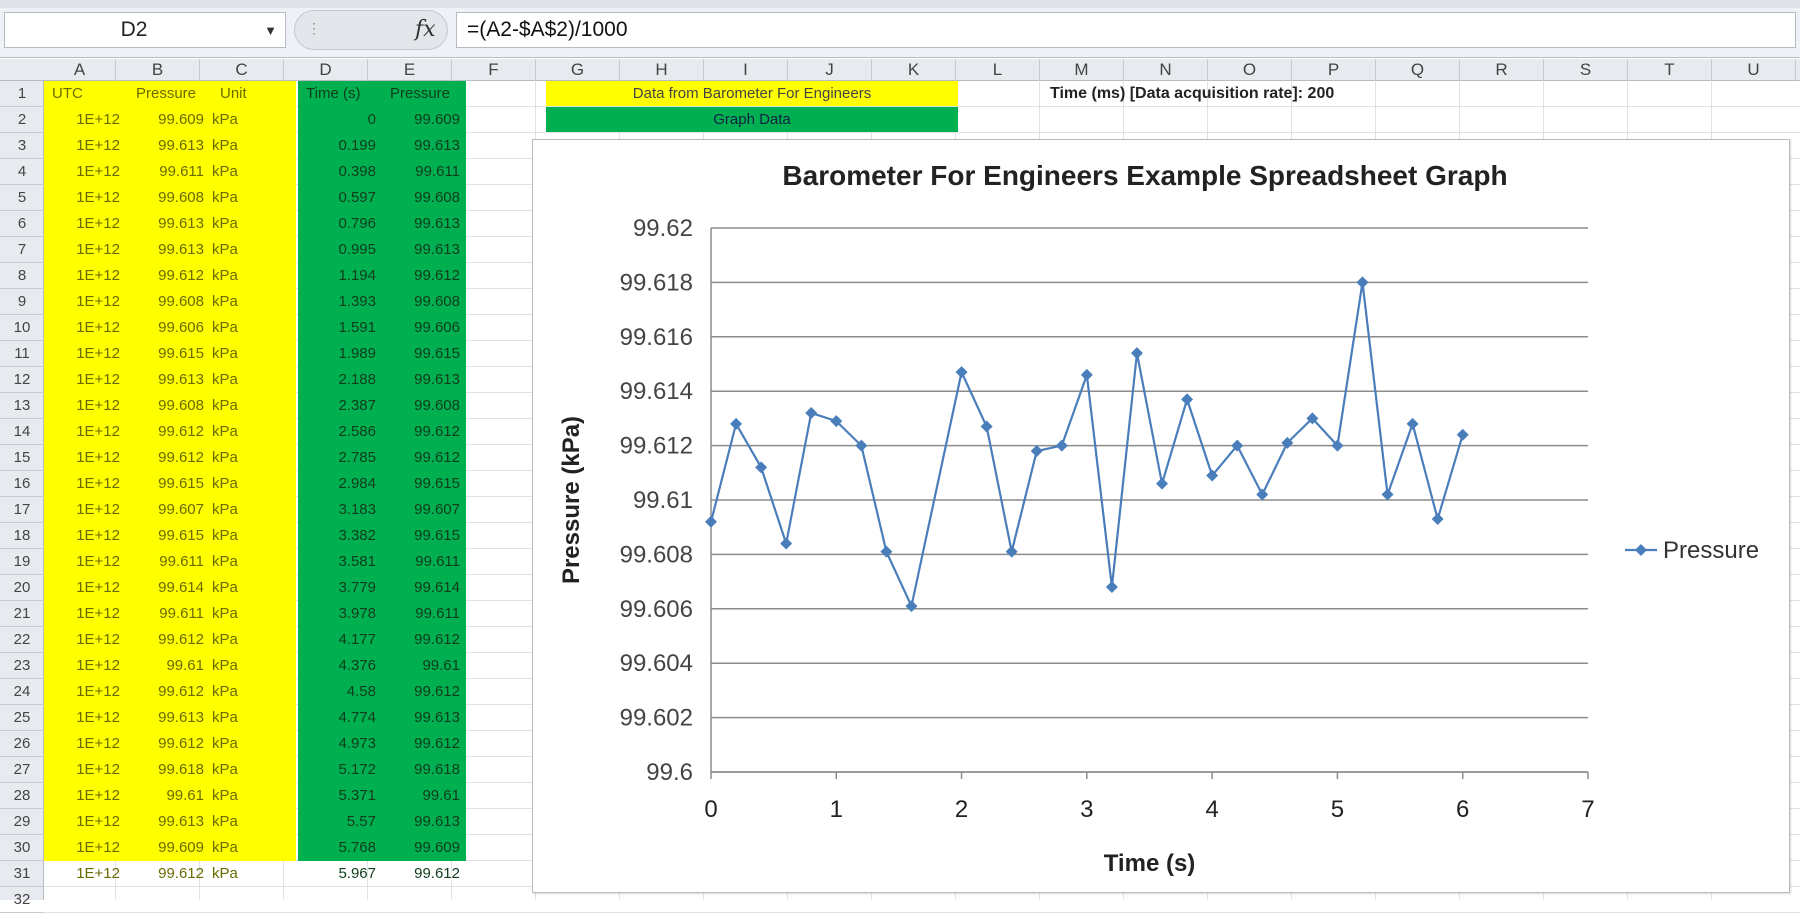  Describe the element at coordinates (337, 328) in the screenshot. I see `cell-time: 1.591` at that location.